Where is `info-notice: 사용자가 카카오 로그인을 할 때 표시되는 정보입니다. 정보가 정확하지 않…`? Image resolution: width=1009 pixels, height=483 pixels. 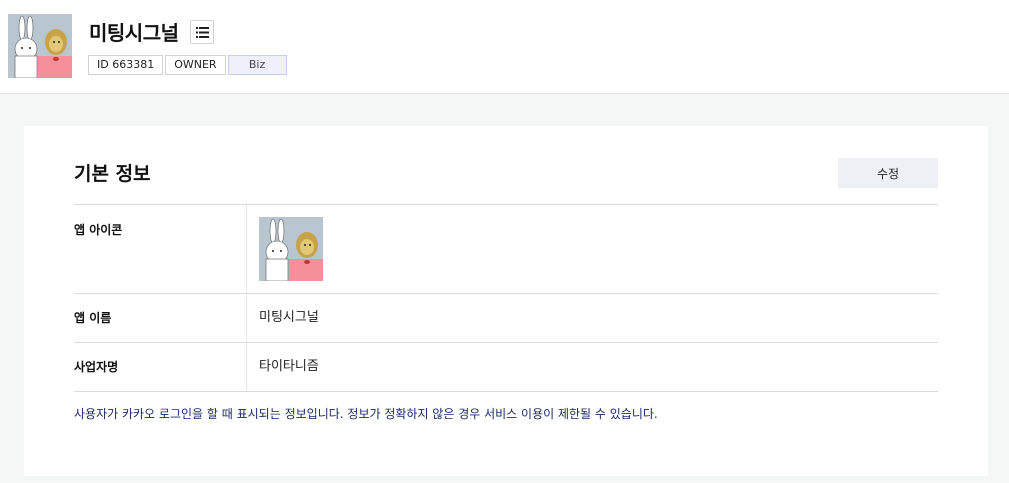 info-notice: 사용자가 카카오 로그인을 할 때 표시되는 정보입니다. 정보가 정확하지 않… is located at coordinates (366, 414).